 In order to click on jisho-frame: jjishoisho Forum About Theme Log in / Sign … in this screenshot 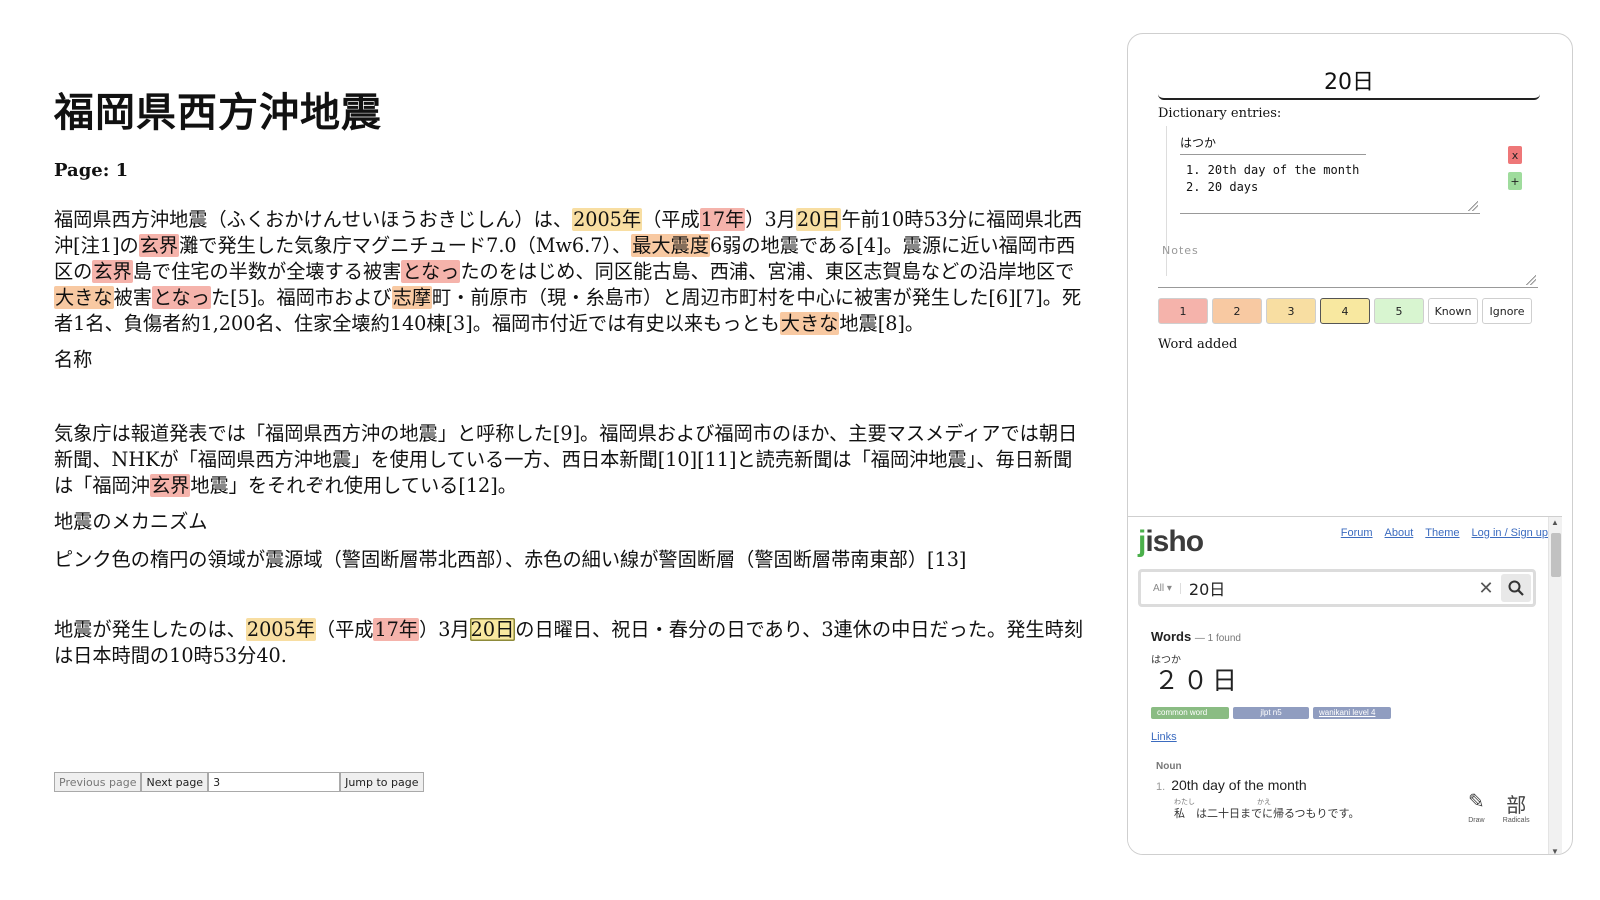, I will do `click(1345, 685)`.